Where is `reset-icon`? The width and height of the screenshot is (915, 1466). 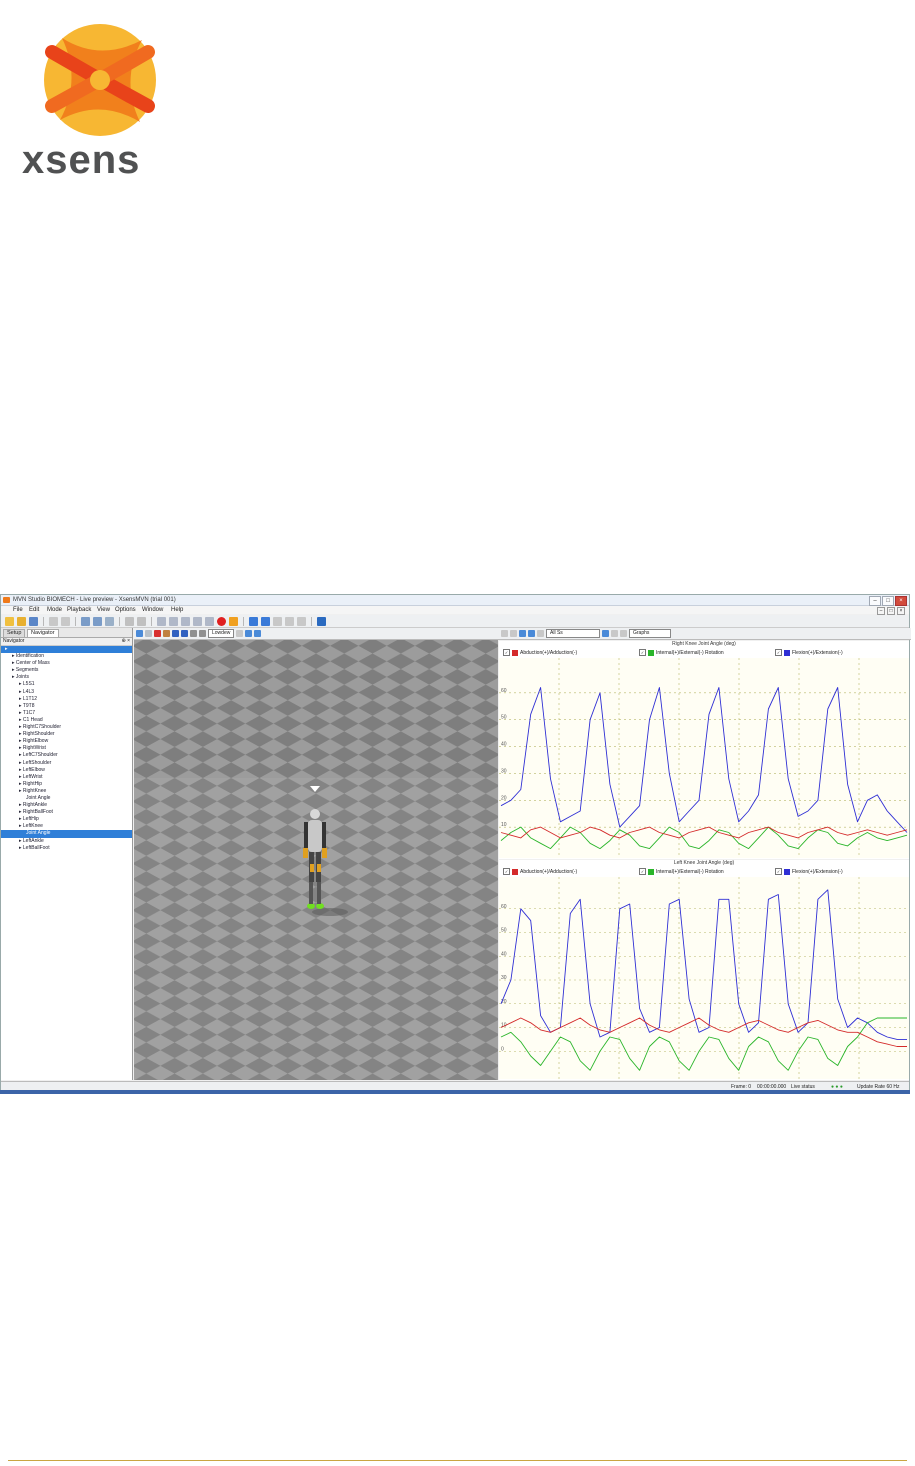 reset-icon is located at coordinates (129, 621).